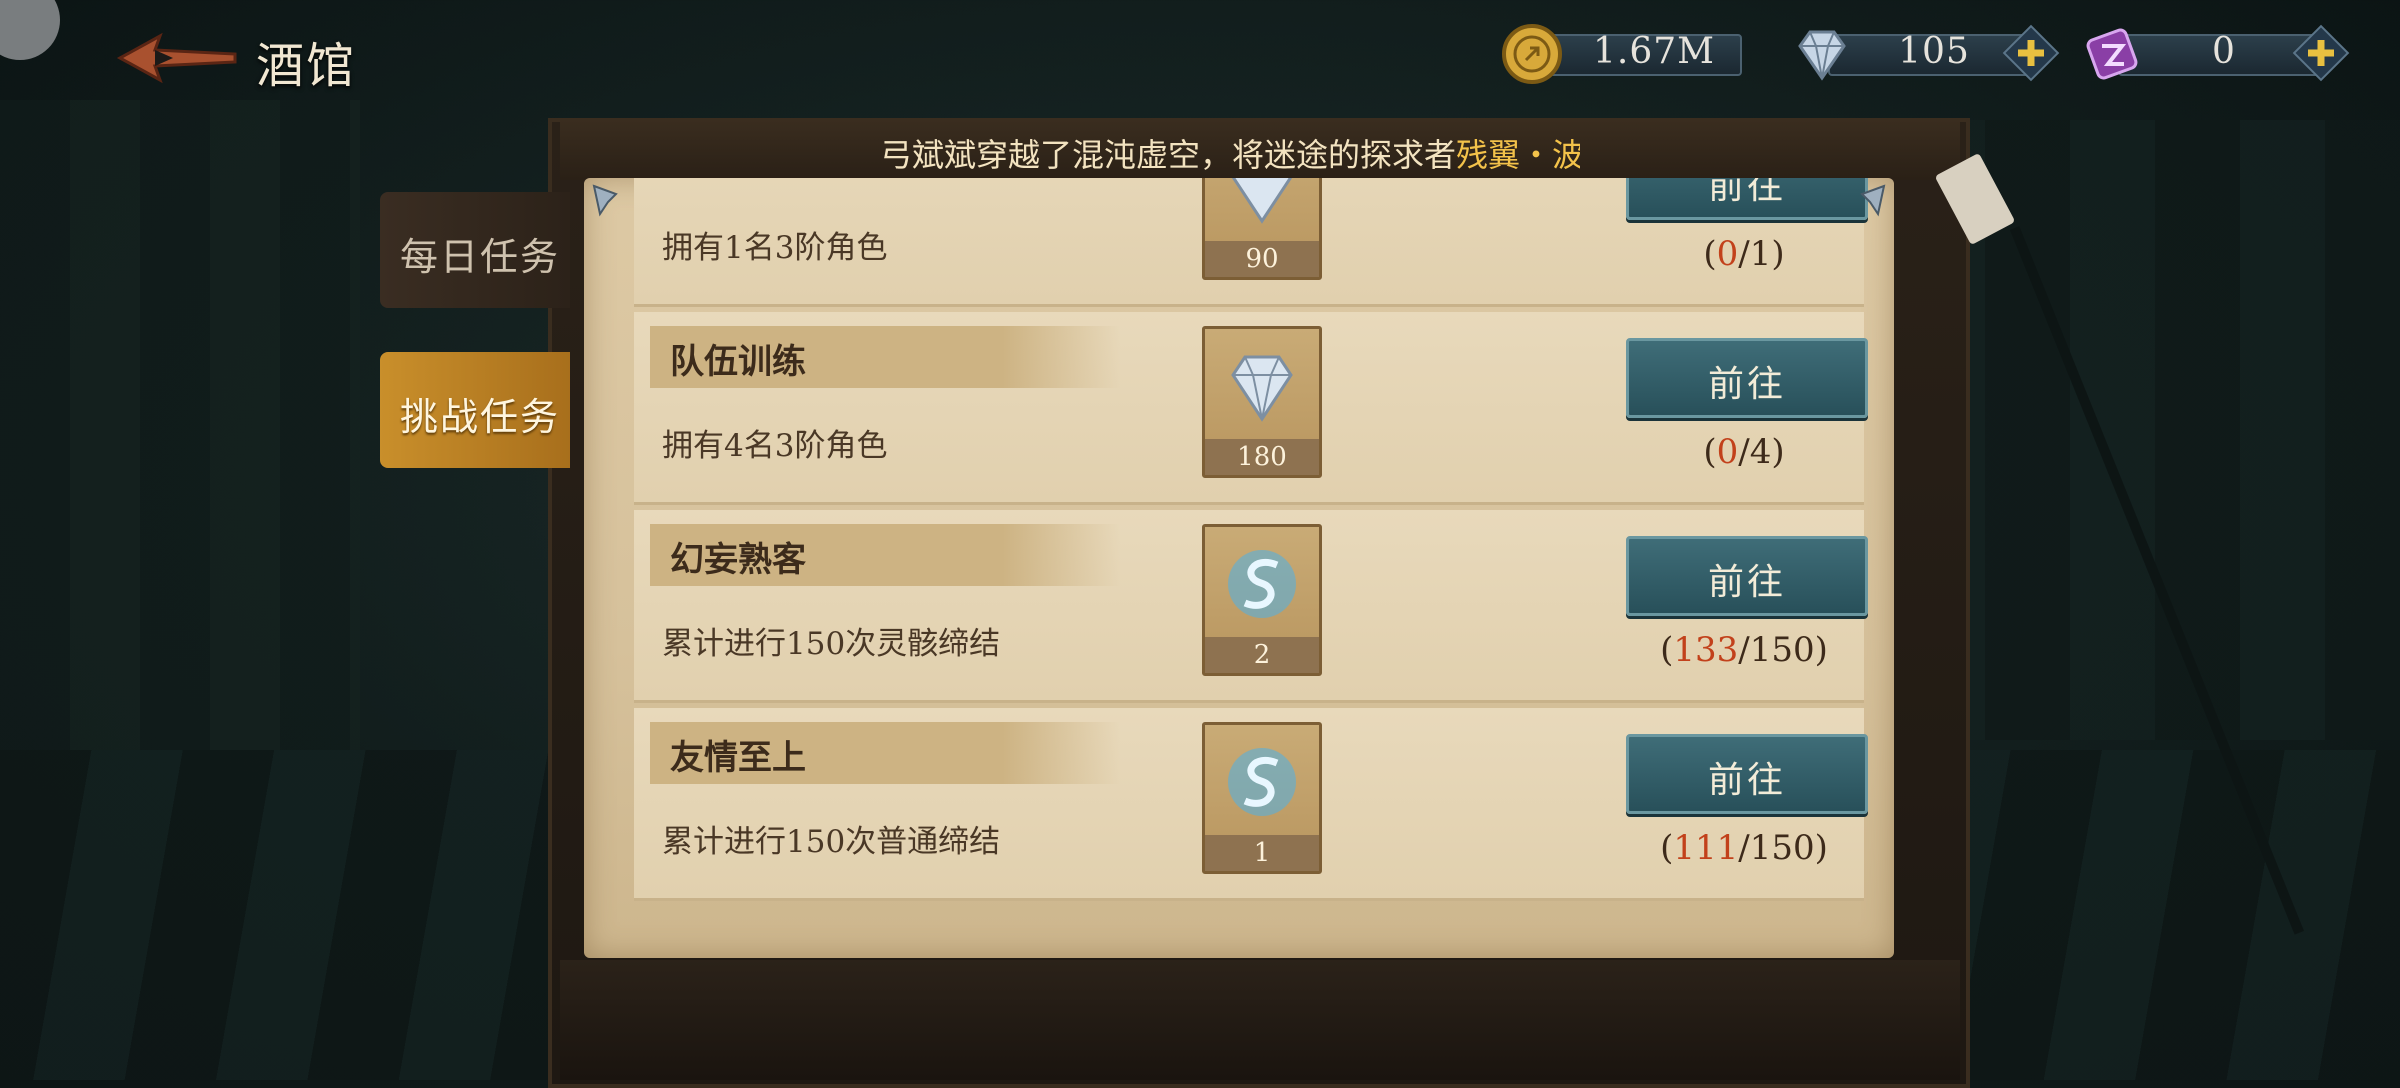 This screenshot has height=1088, width=2400. Describe the element at coordinates (2321, 53) in the screenshot. I see `add-crystal-button` at that location.